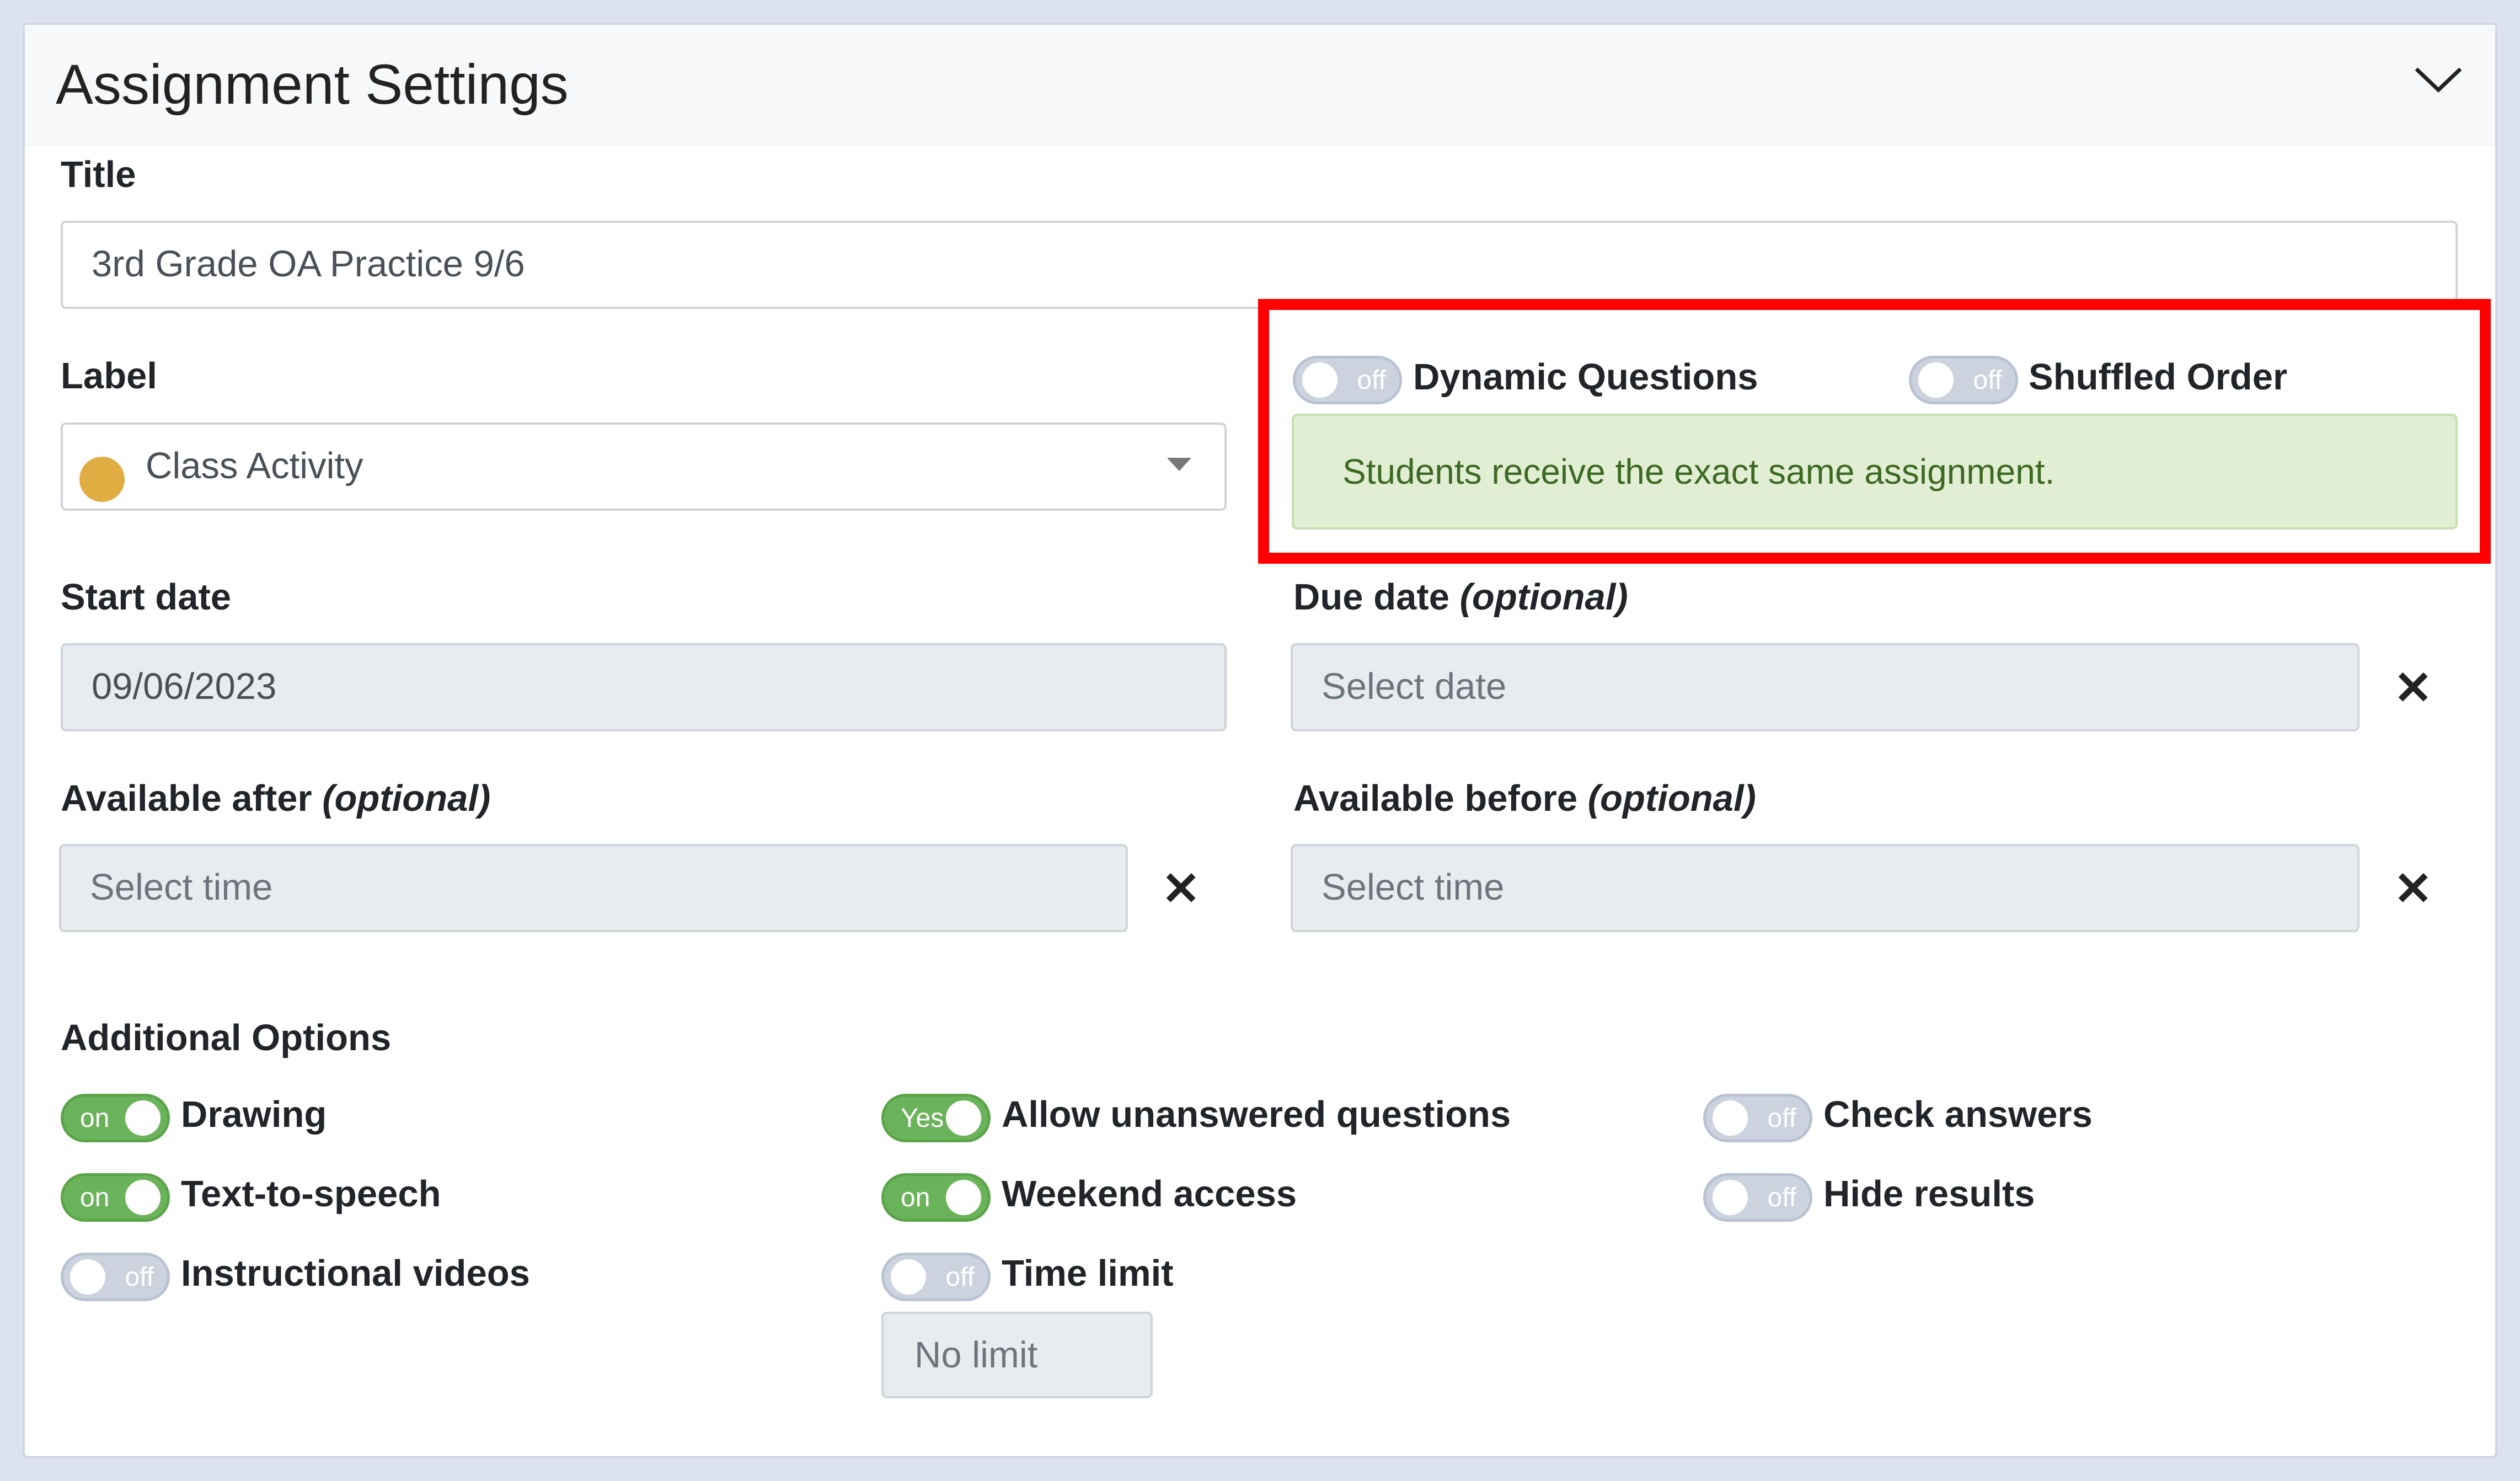 Image resolution: width=2520 pixels, height=1481 pixels. What do you see at coordinates (102, 479) in the screenshot?
I see `label-color-dot` at bounding box center [102, 479].